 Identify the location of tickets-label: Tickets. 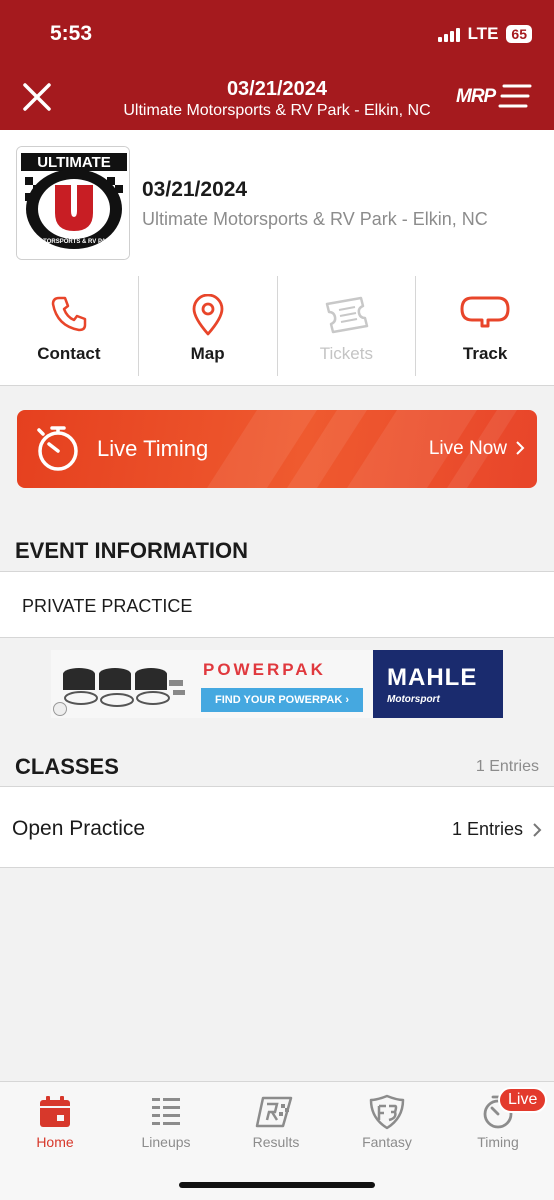
(346, 353).